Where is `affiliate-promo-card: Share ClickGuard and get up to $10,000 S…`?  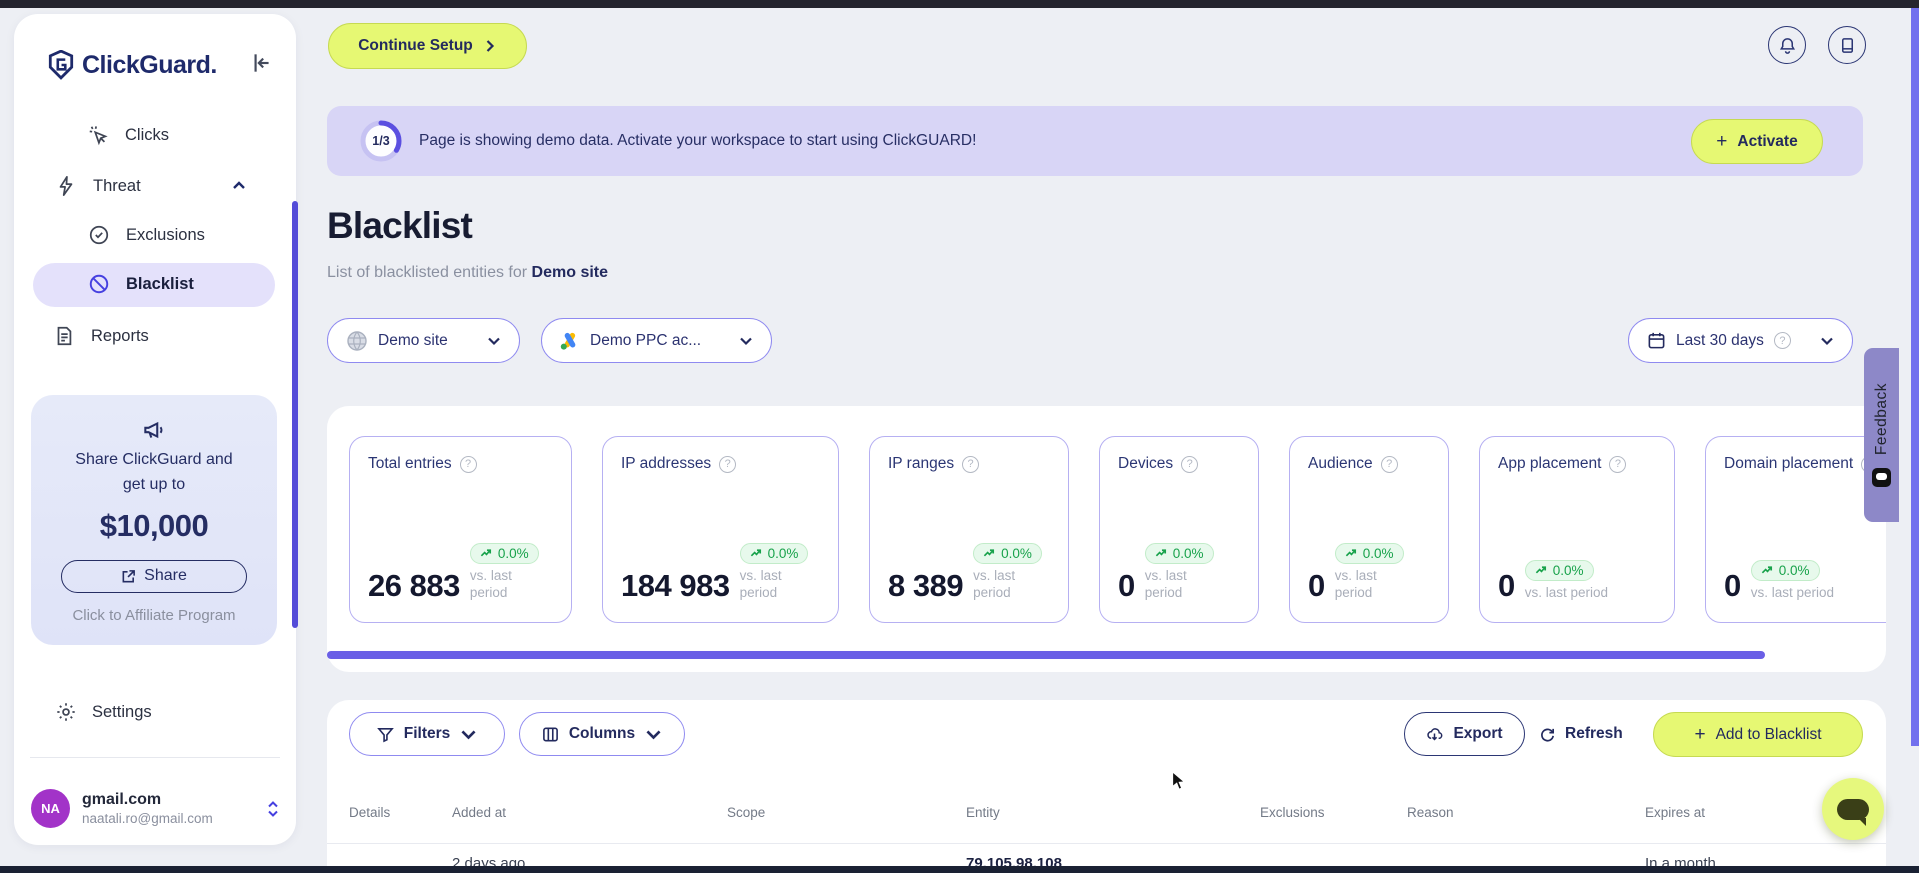 affiliate-promo-card: Share ClickGuard and get up to $10,000 S… is located at coordinates (154, 520).